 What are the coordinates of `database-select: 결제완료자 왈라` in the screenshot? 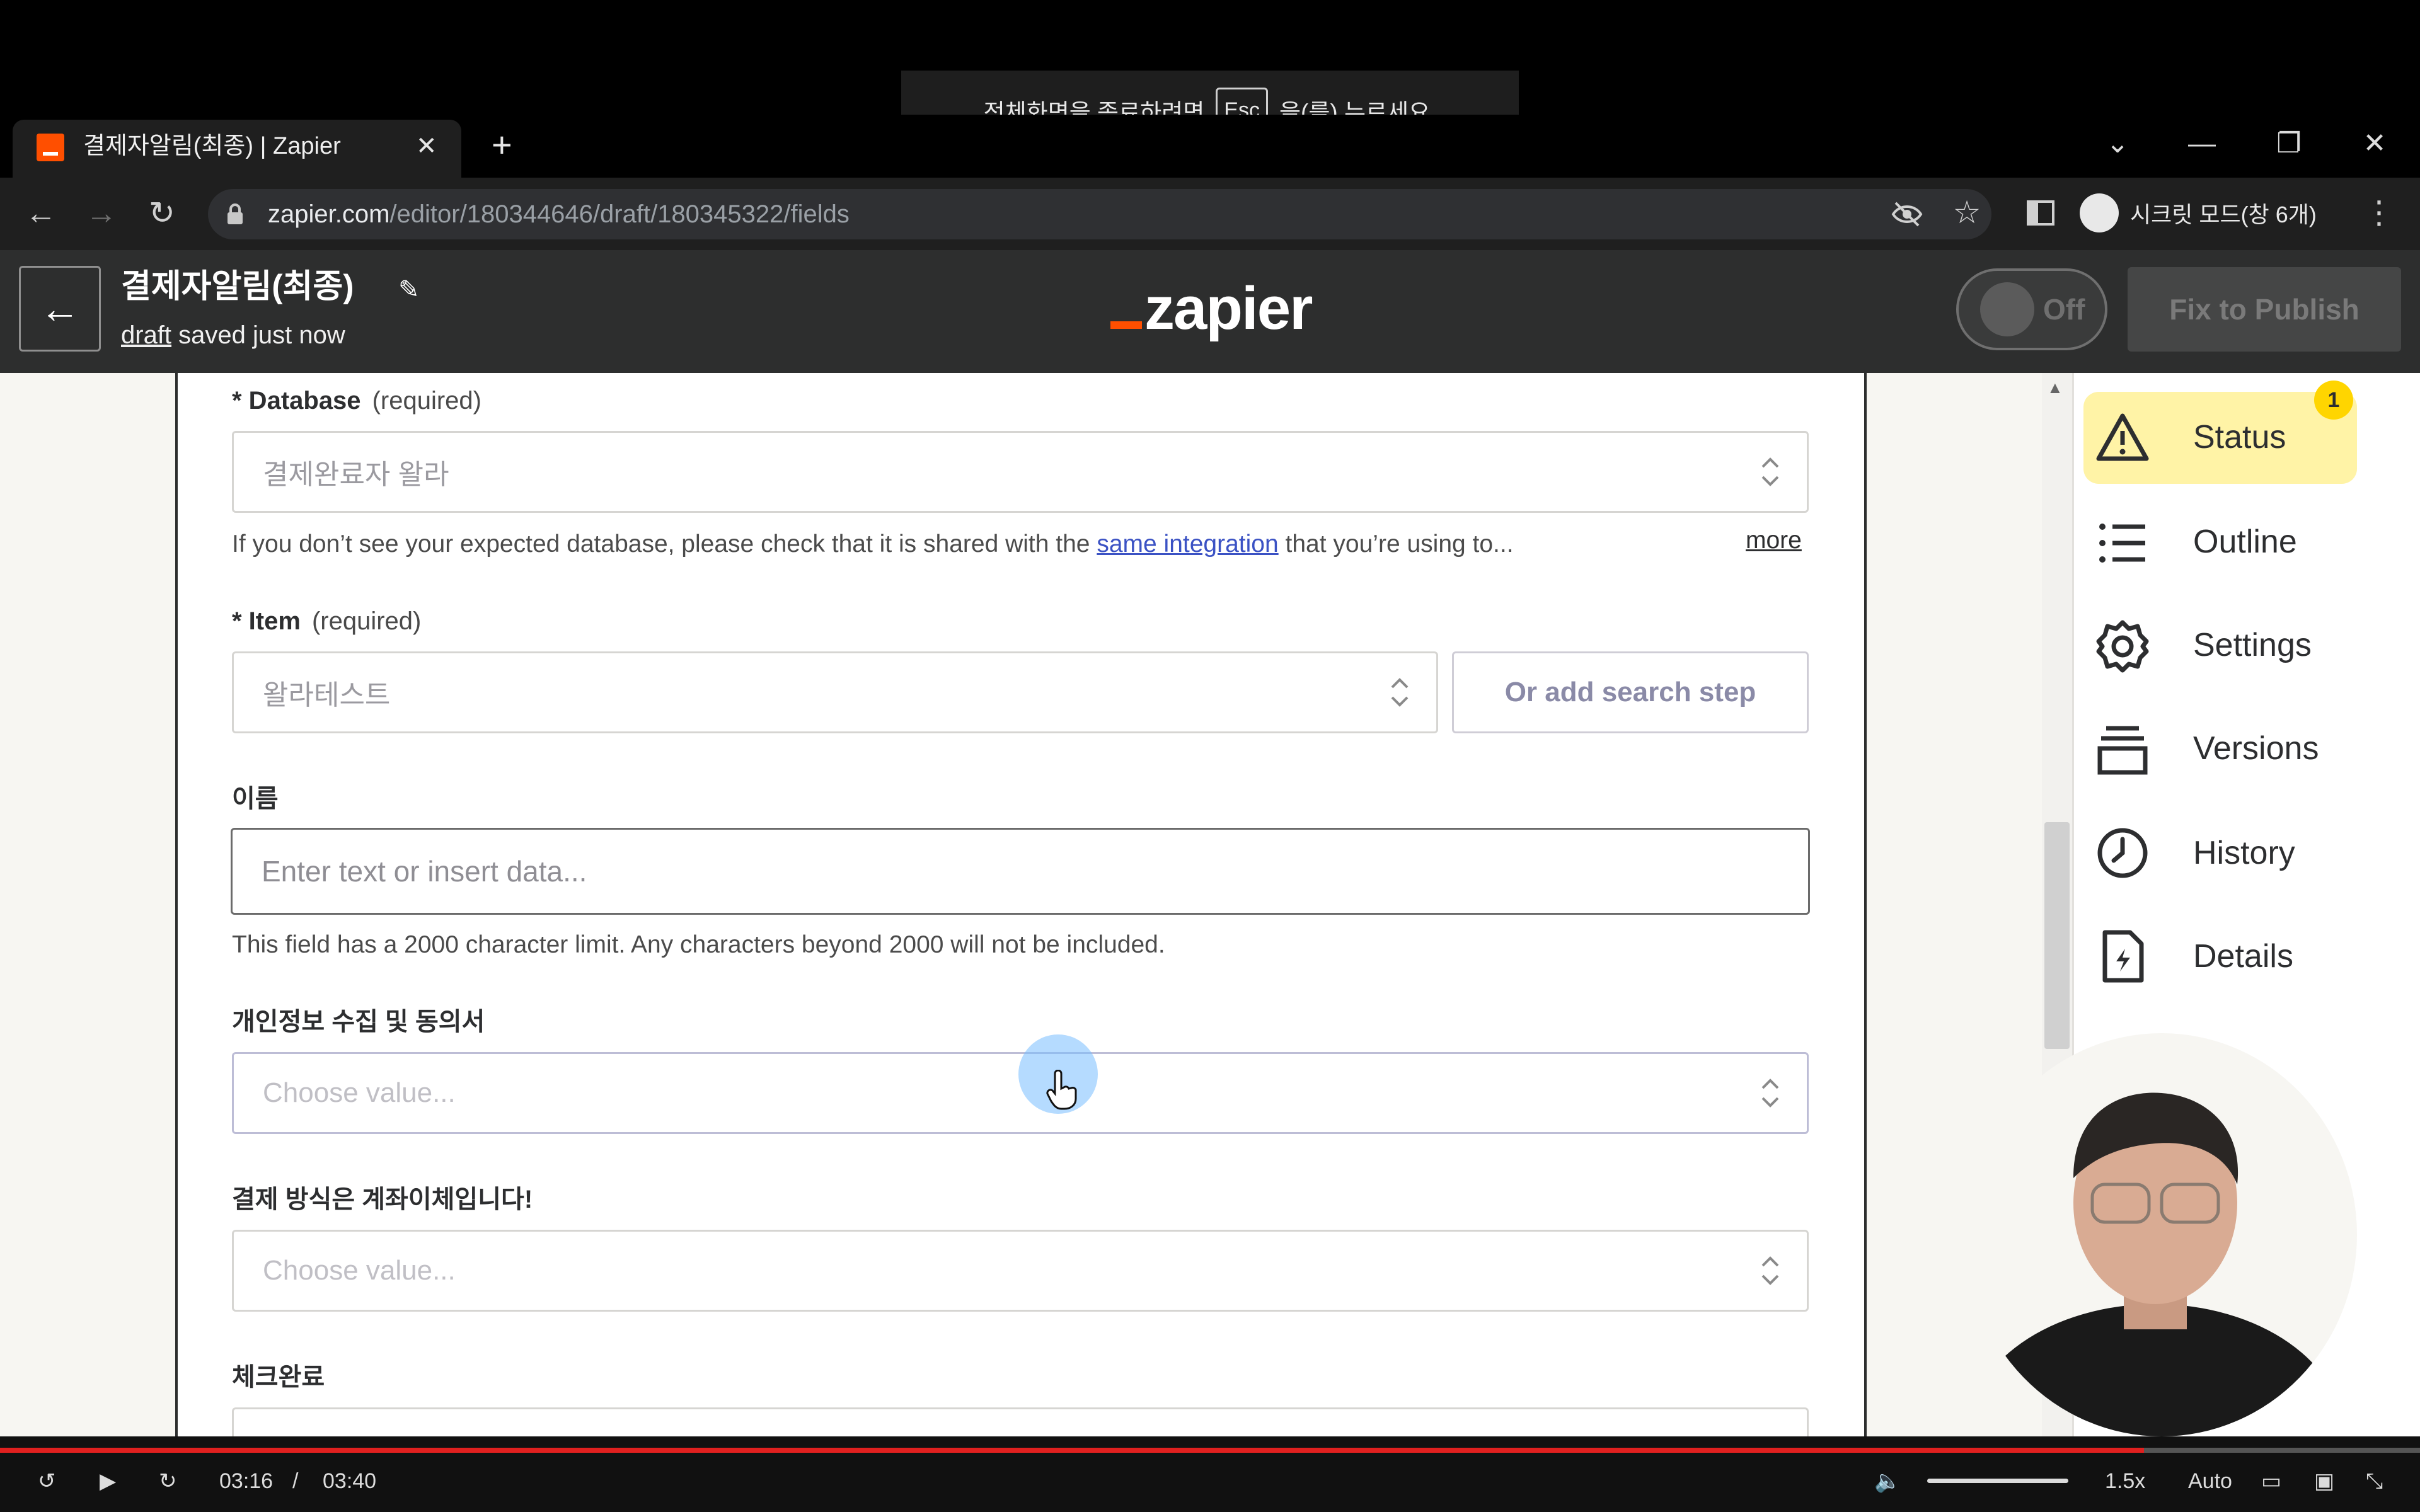 It's located at (1021, 472).